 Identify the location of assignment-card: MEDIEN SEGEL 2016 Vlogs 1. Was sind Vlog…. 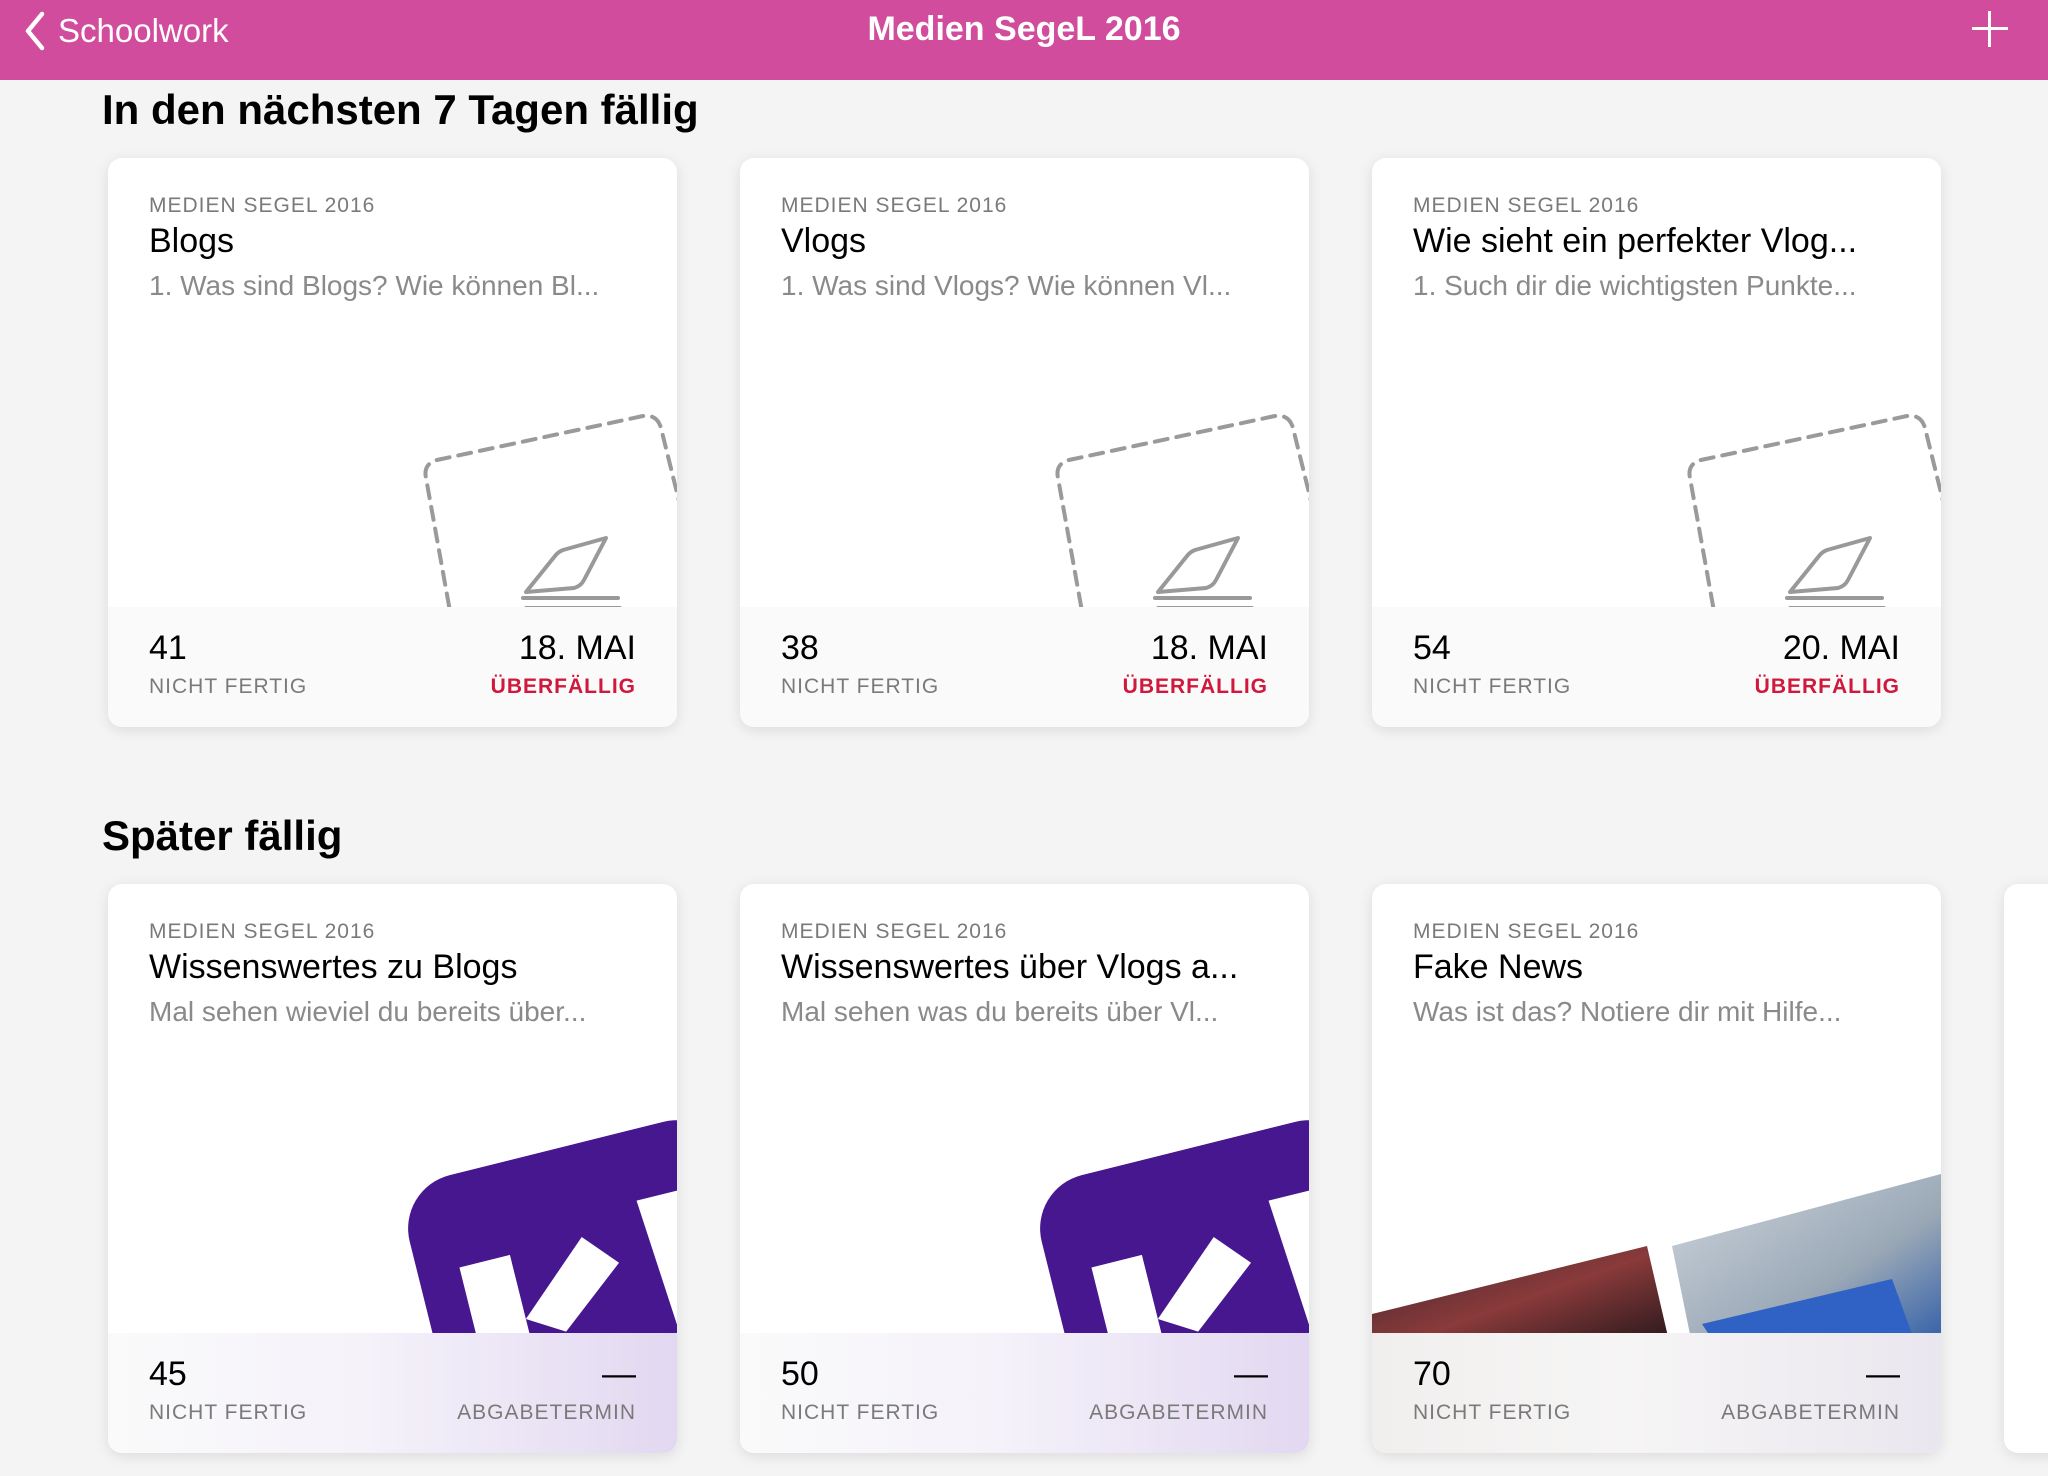
(1024, 442).